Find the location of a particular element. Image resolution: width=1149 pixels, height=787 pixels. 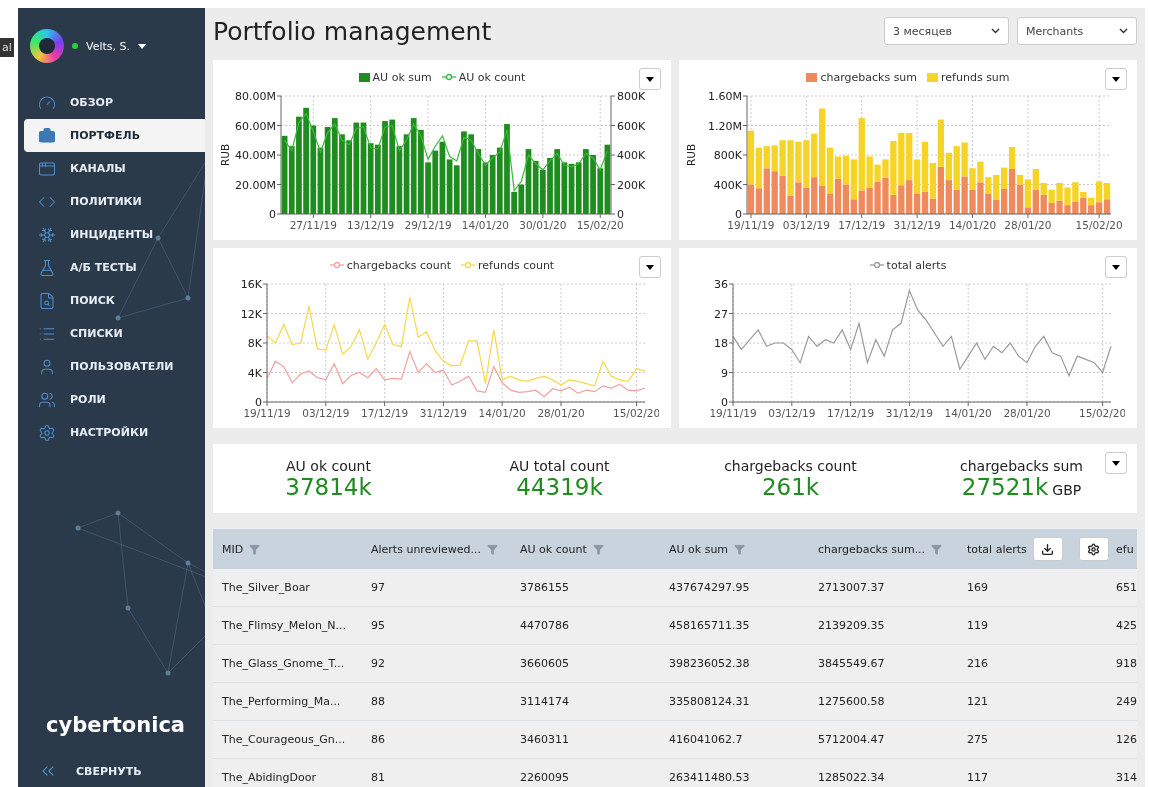

table-cell-text: 119 is located at coordinates (978, 626).